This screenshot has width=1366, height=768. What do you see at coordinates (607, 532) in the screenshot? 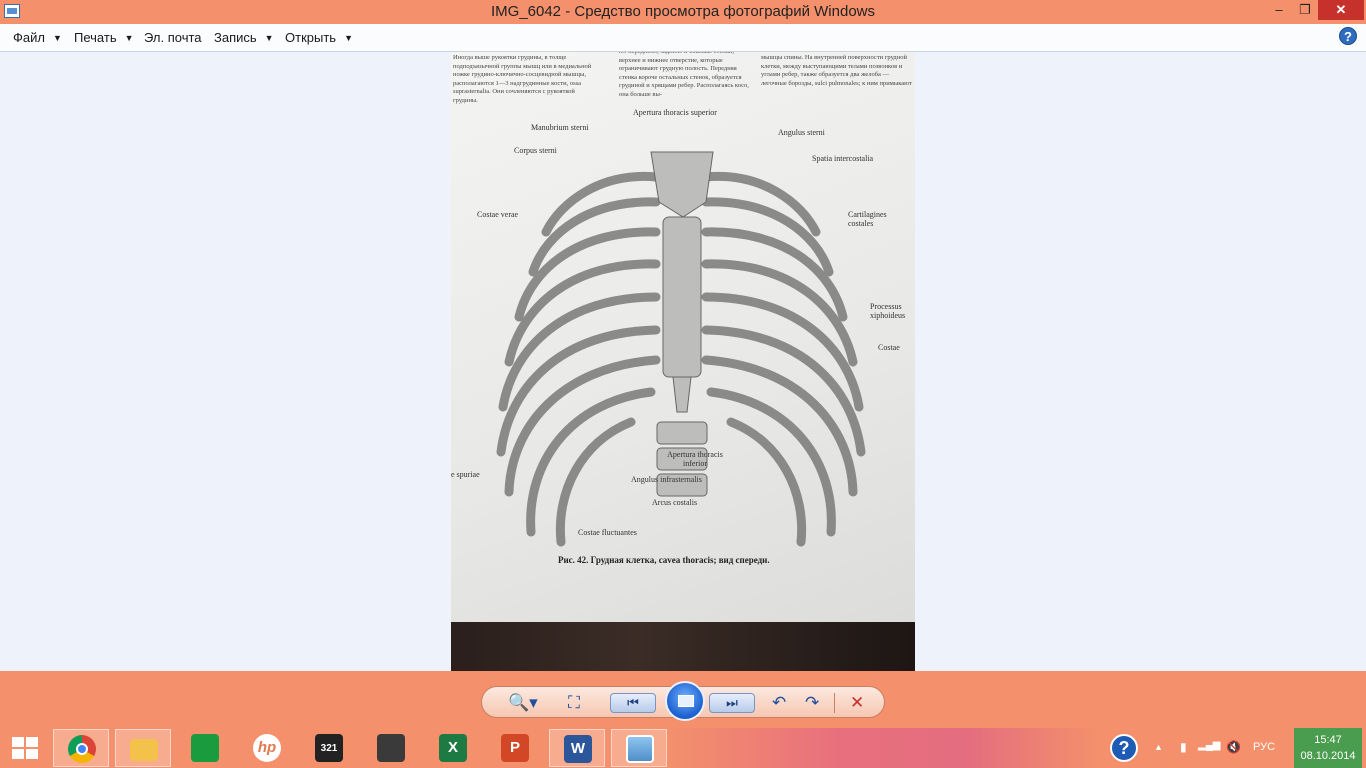
I see `label-costae-fluctuantes: Costae fluctuantes` at bounding box center [607, 532].